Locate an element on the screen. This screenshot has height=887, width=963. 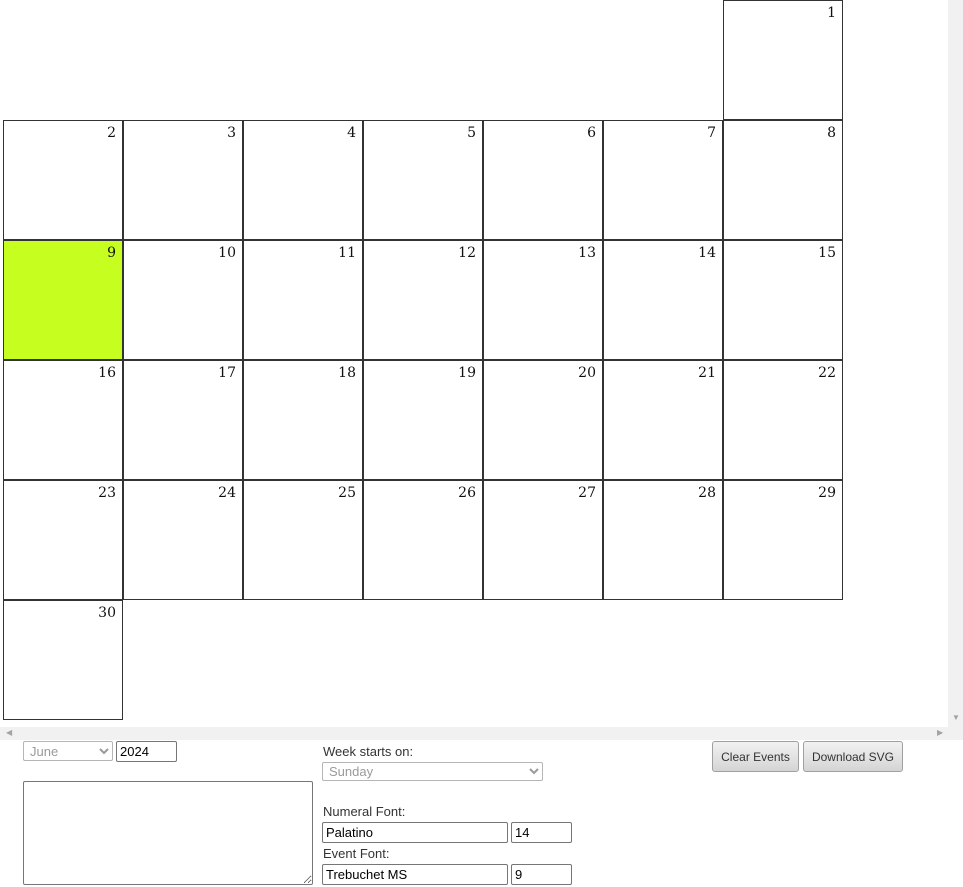
numeral-font-size-input is located at coordinates (541, 832).